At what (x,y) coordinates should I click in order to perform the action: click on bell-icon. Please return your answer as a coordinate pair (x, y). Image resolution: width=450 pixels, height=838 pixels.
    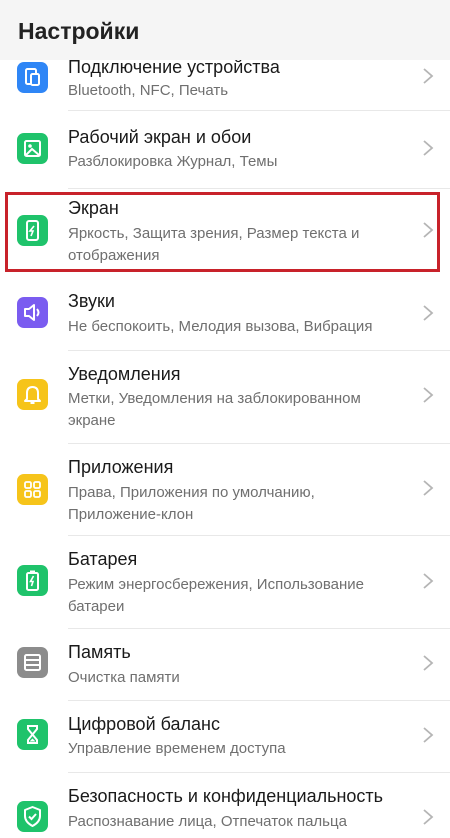
    Looking at the image, I should click on (32, 394).